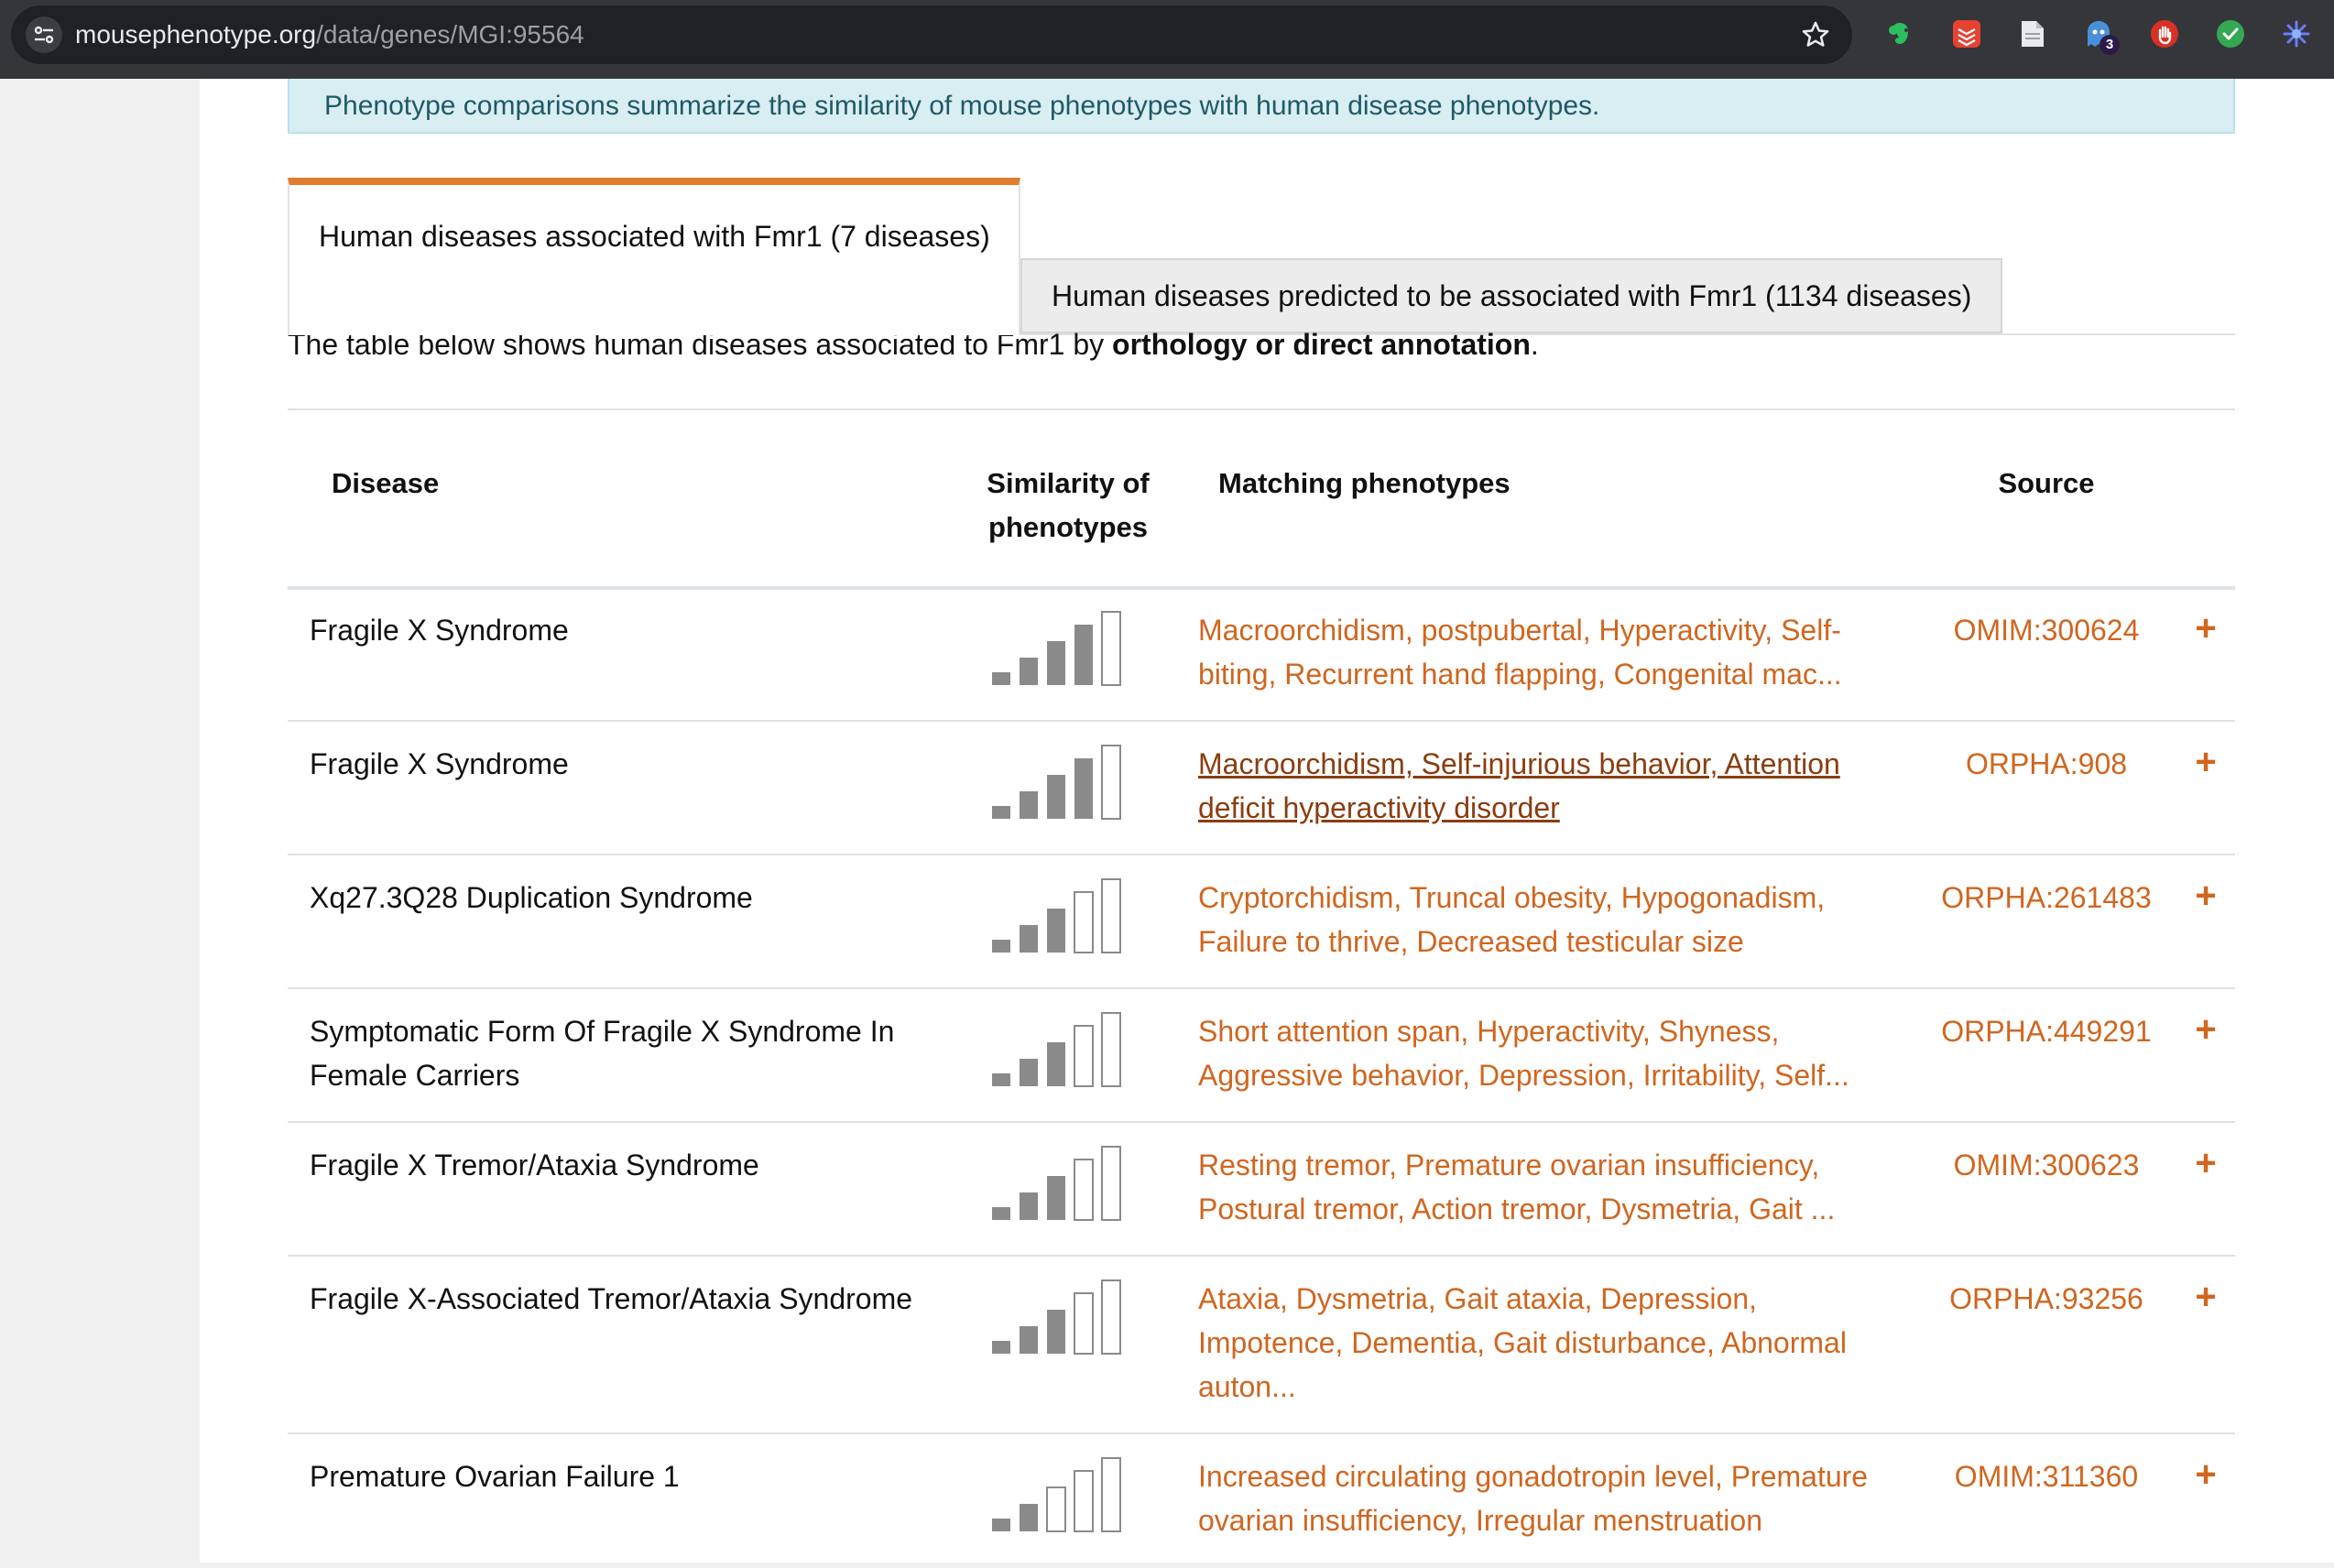 Image resolution: width=2334 pixels, height=1568 pixels. Describe the element at coordinates (2230, 33) in the screenshot. I see `check-extension-icon` at that location.